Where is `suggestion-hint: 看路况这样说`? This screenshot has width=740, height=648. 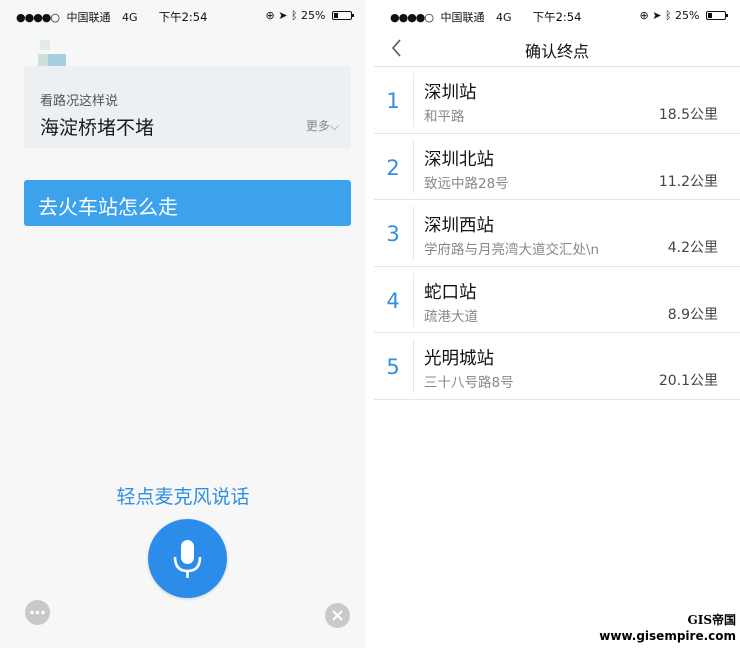 suggestion-hint: 看路况这样说 is located at coordinates (79, 101).